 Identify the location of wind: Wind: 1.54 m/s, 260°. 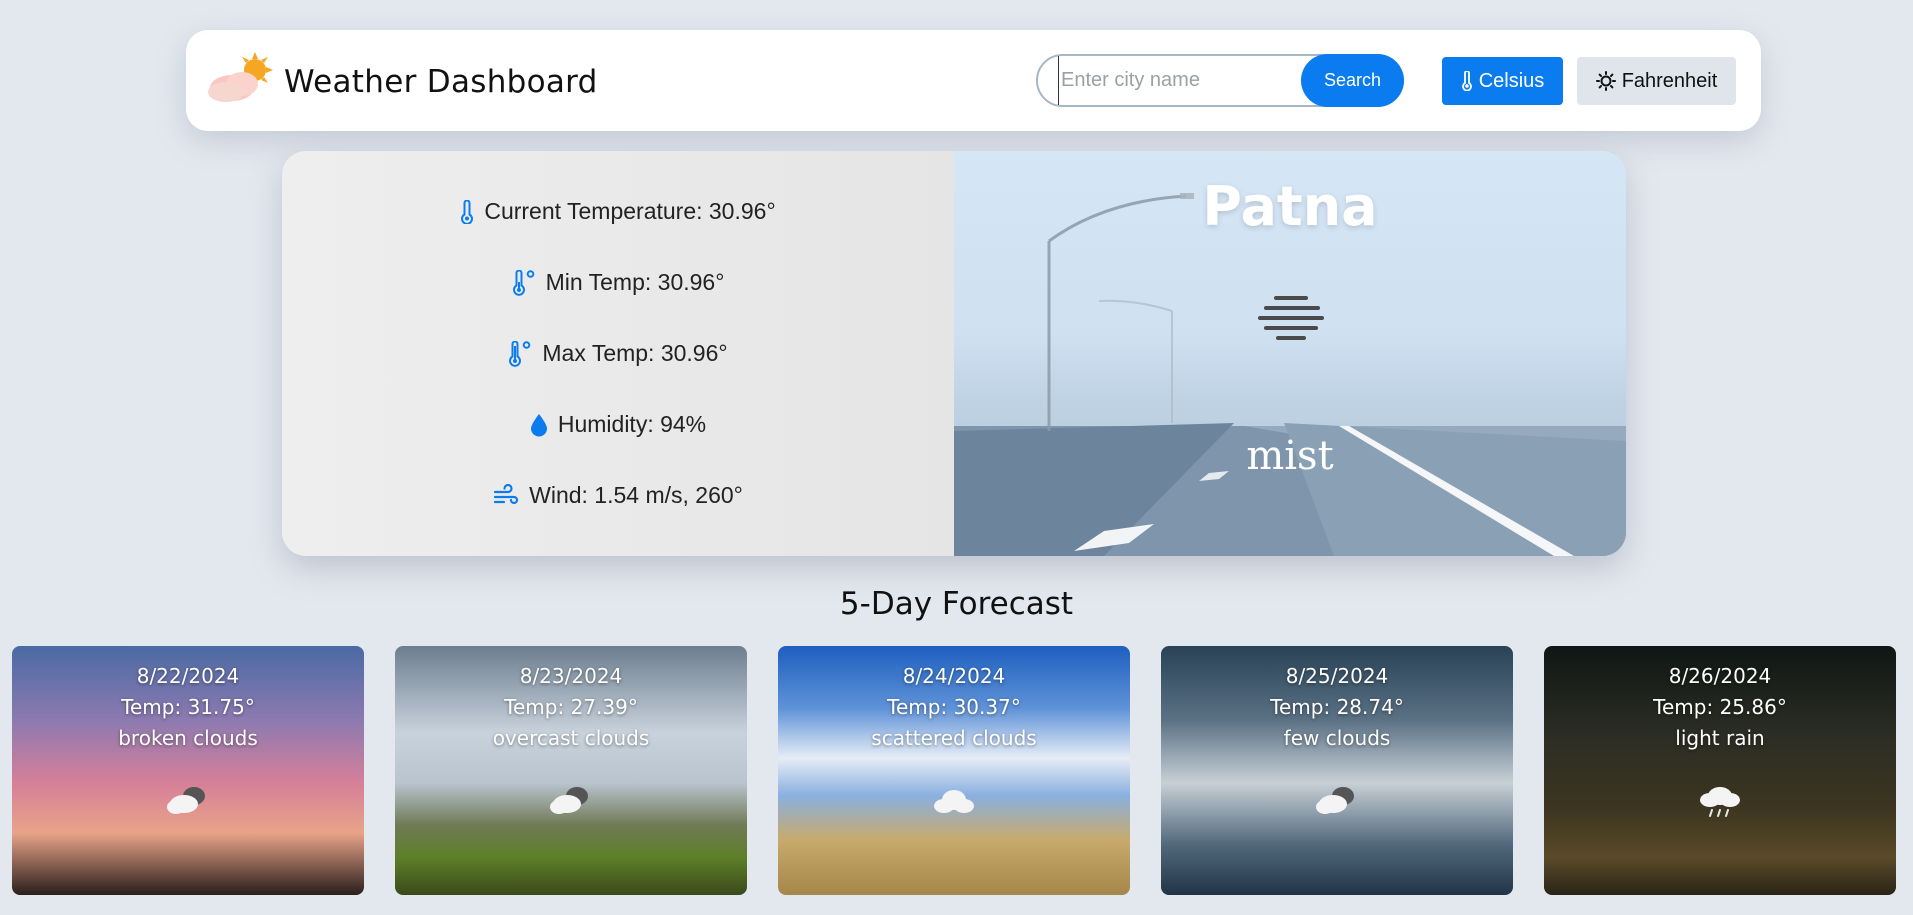
(618, 495).